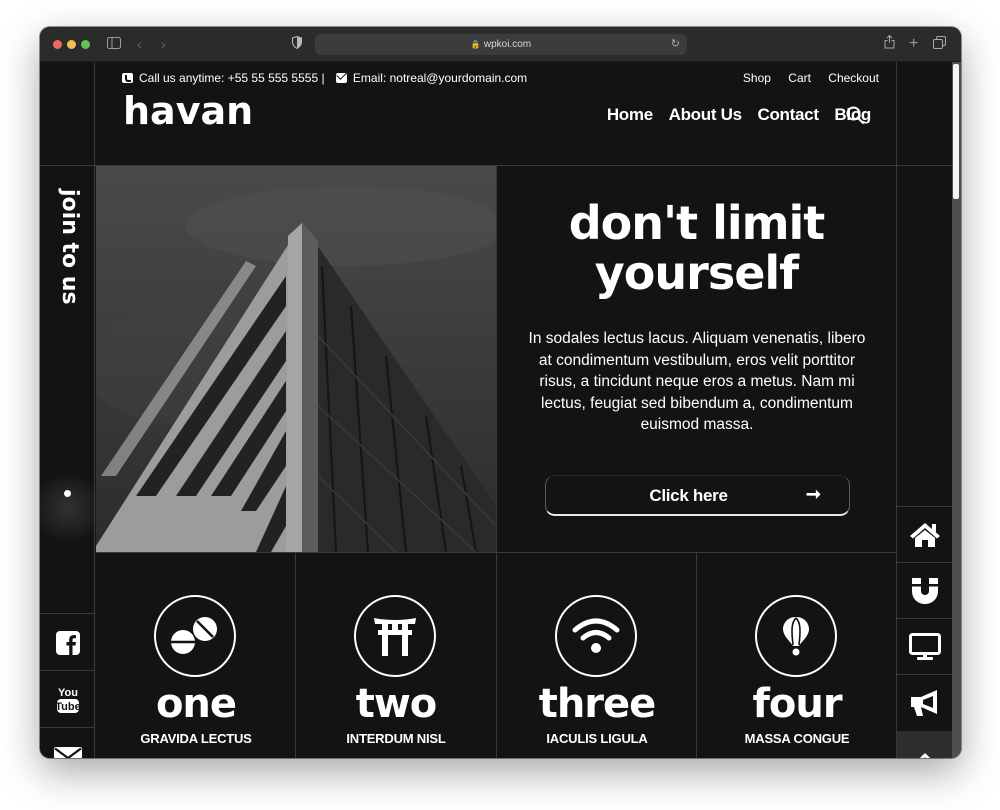  I want to click on back-icon: ‹, so click(139, 44).